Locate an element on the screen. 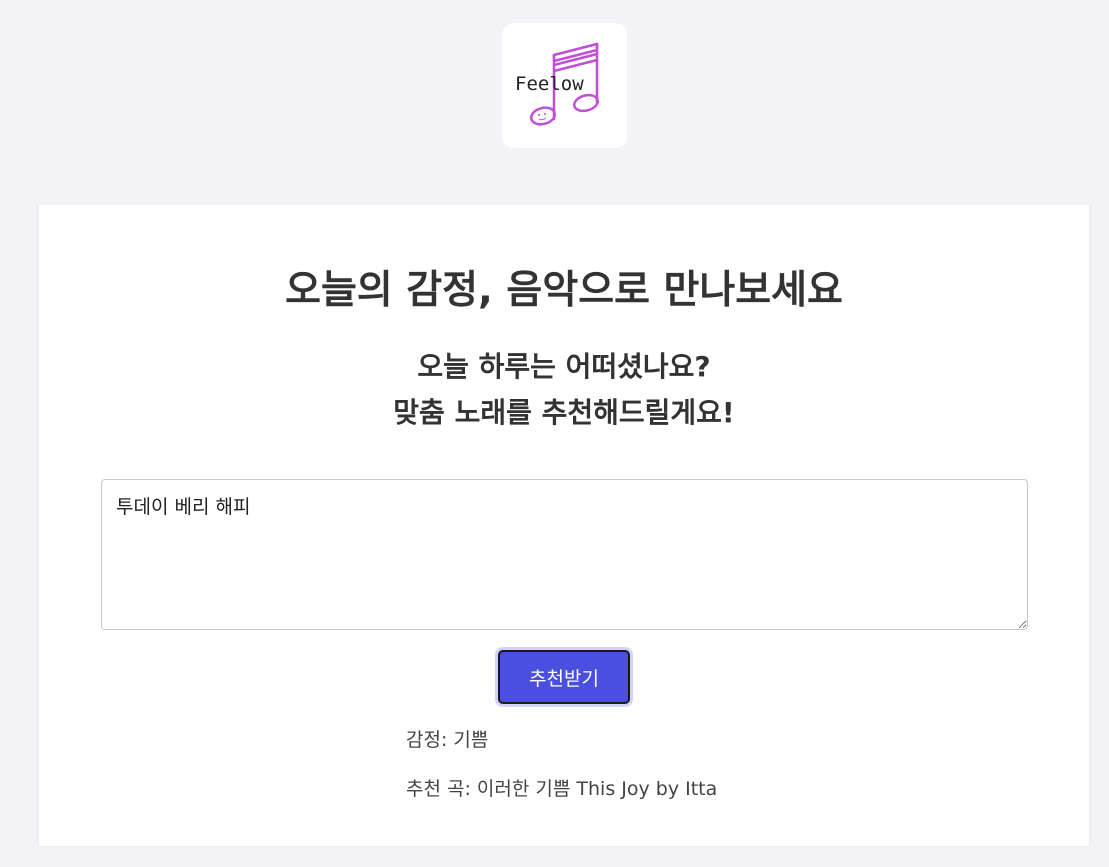 The image size is (1109, 867). logo-text: Feelow is located at coordinates (549, 84).